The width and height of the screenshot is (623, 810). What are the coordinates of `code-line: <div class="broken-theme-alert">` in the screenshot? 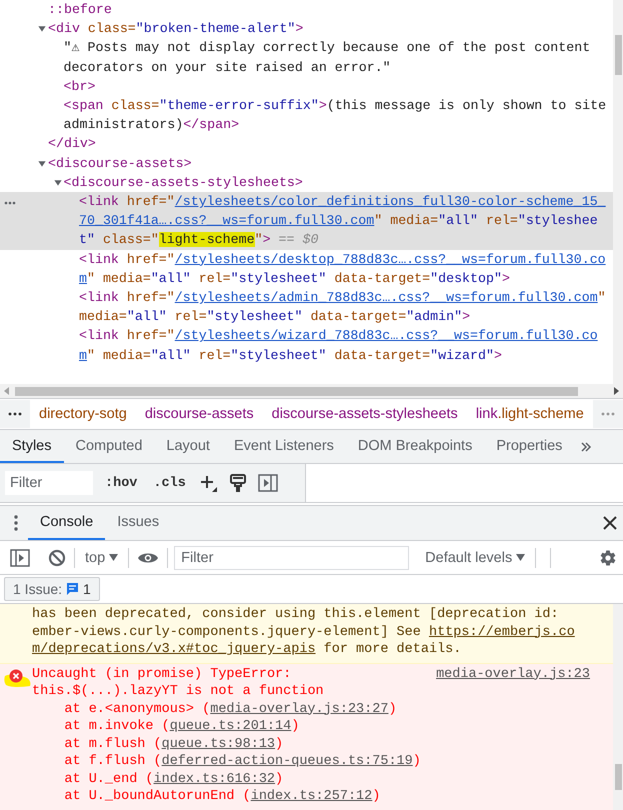 It's located at (176, 29).